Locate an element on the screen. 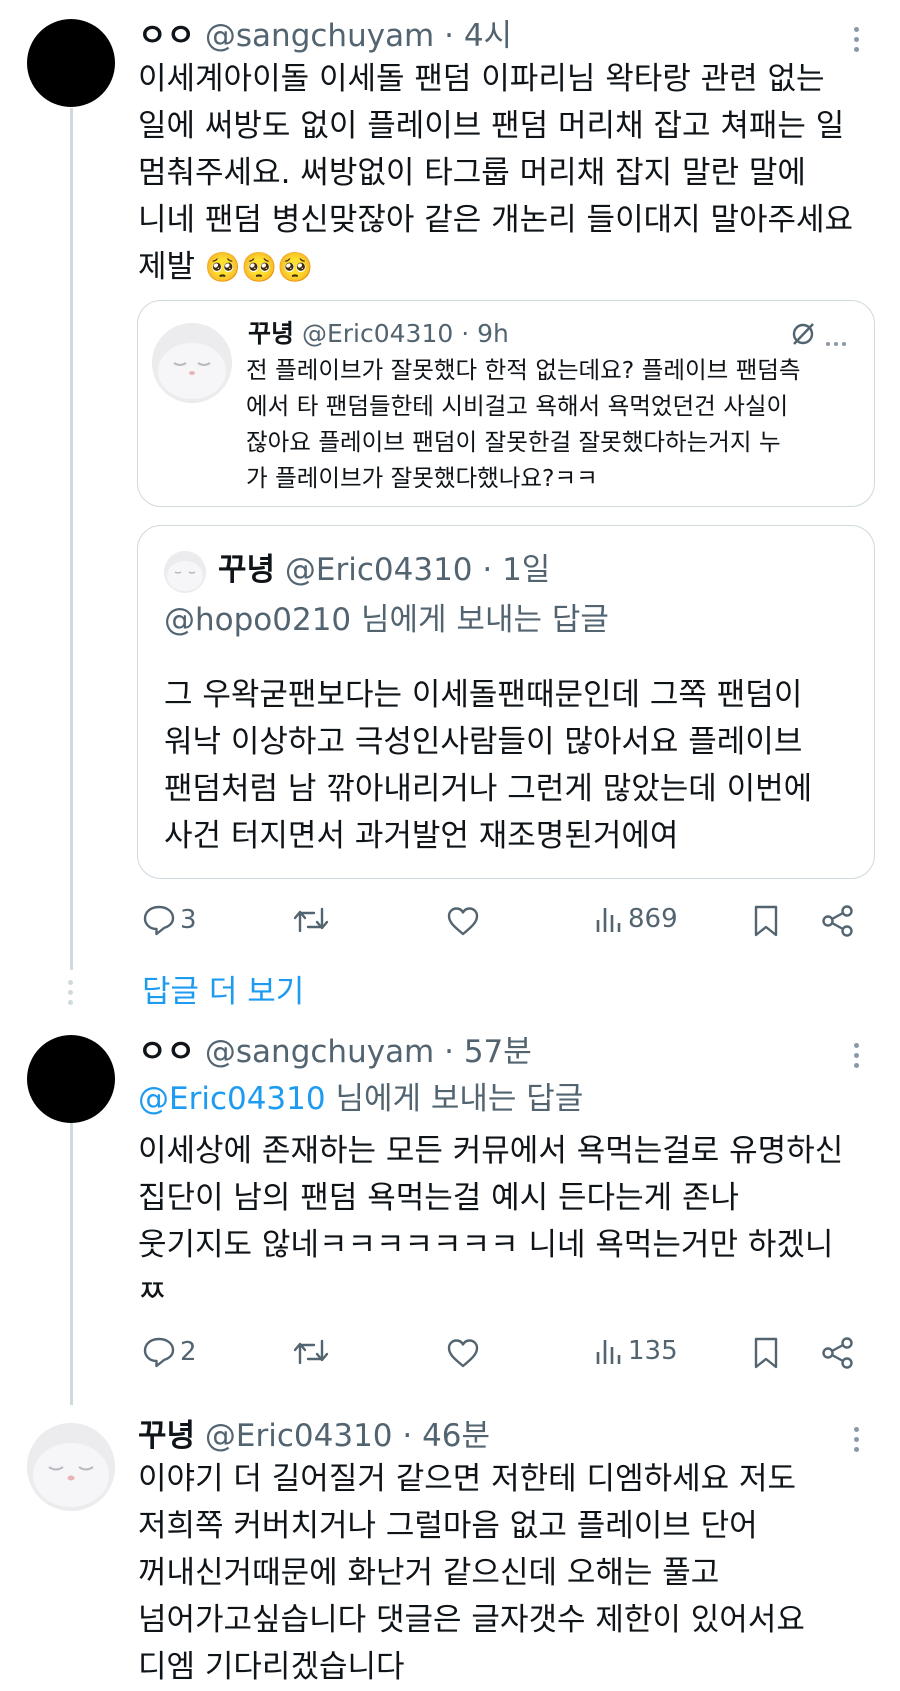 The width and height of the screenshot is (900, 1691). reply-to-handle: @Eric04310 is located at coordinates (232, 1099).